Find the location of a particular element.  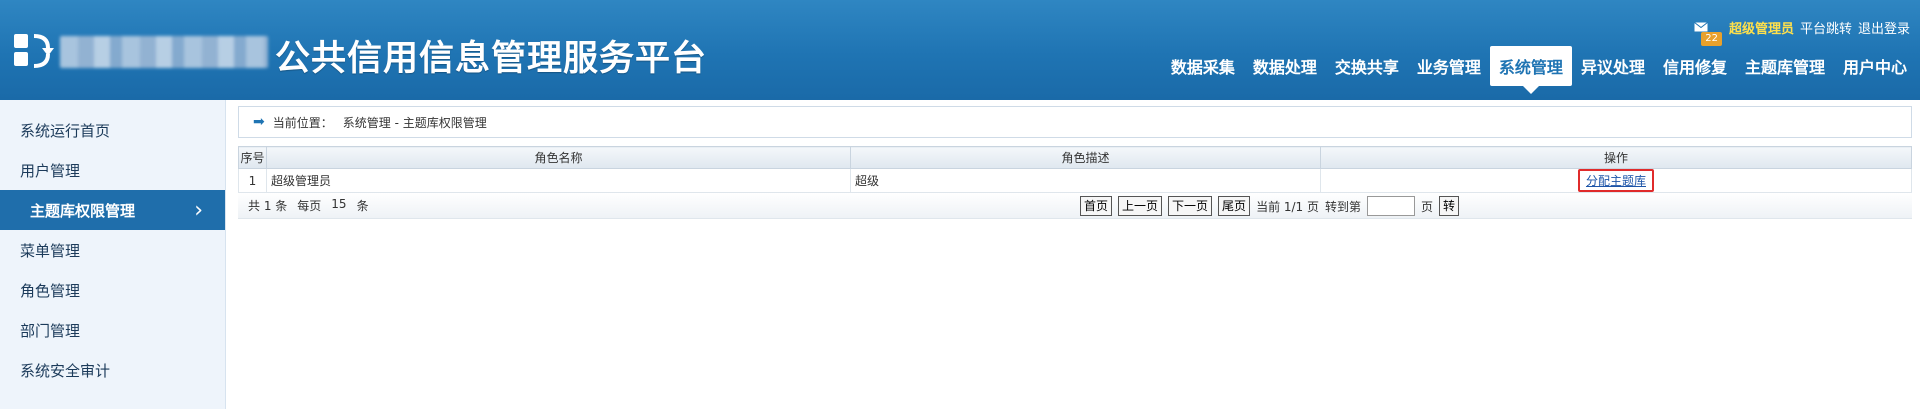

chevron-right-icon: › is located at coordinates (198, 210).